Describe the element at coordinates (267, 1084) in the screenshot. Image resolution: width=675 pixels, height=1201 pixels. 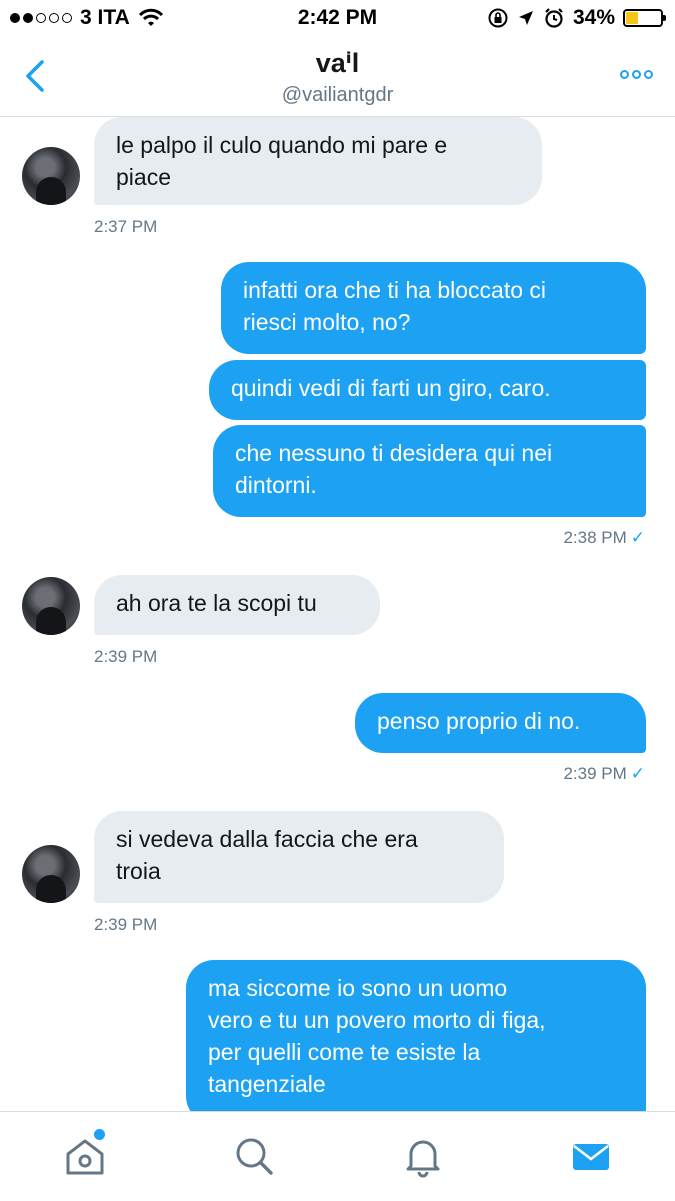
I see `message-line: tangenziale` at that location.